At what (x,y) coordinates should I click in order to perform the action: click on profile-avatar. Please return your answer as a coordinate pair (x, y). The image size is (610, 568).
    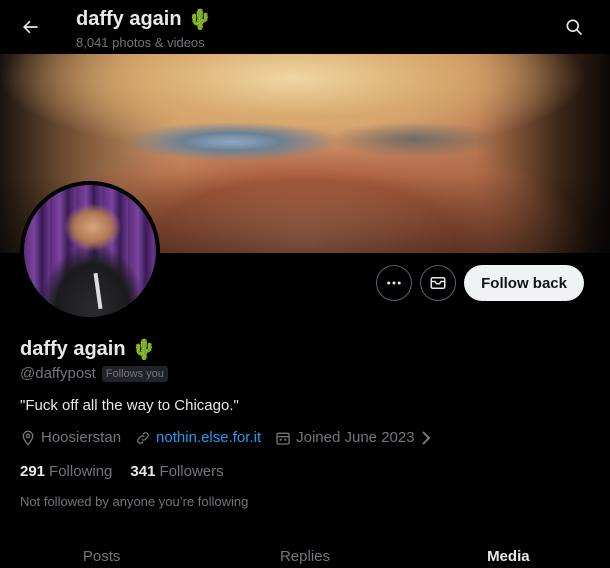
    Looking at the image, I should click on (90, 251).